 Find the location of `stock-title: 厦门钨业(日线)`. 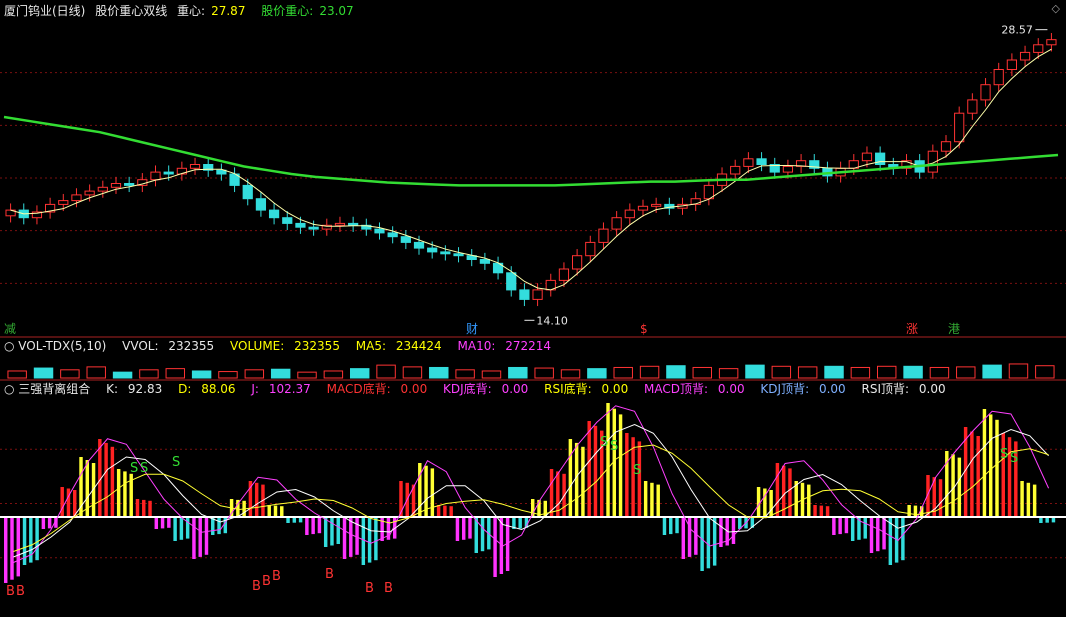

stock-title: 厦门钨业(日线) is located at coordinates (44, 11).